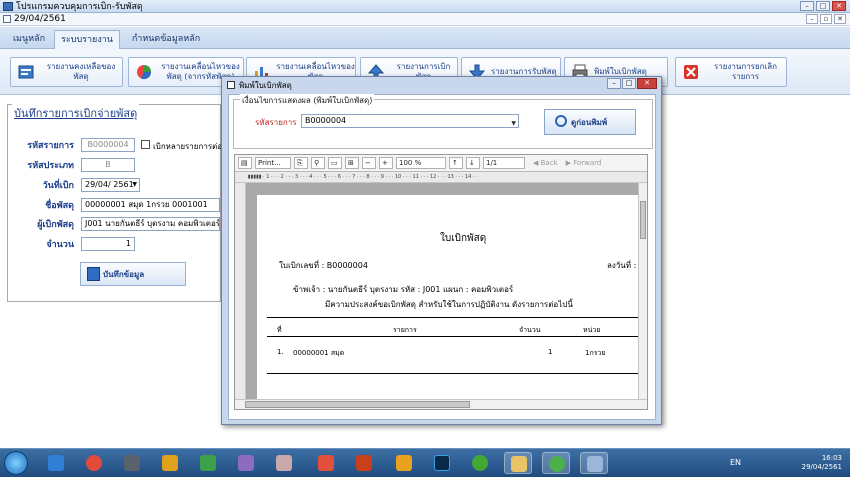 The image size is (850, 477). I want to click on dialog-close-button: ✕, so click(647, 83).